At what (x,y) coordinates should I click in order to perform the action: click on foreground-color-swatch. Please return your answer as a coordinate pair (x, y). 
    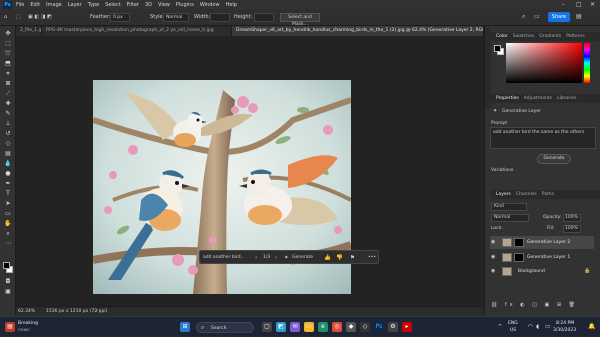
    Looking at the image, I should click on (6, 265).